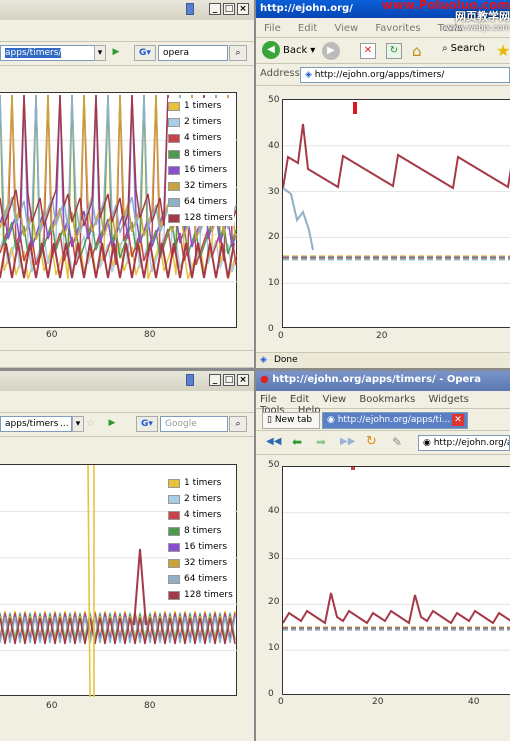 The height and width of the screenshot is (741, 510). Describe the element at coordinates (271, 694) in the screenshot. I see `y-tick-label: 0` at that location.